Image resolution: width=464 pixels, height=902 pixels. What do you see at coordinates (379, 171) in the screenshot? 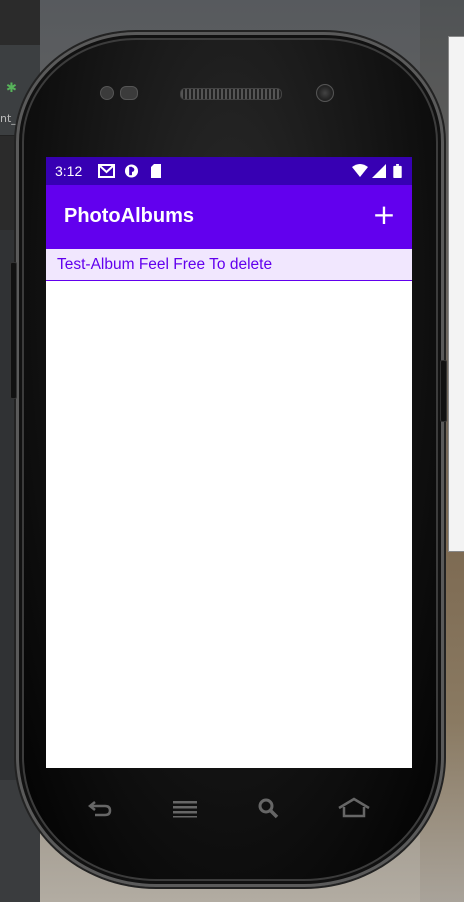
I see `signal-icon` at bounding box center [379, 171].